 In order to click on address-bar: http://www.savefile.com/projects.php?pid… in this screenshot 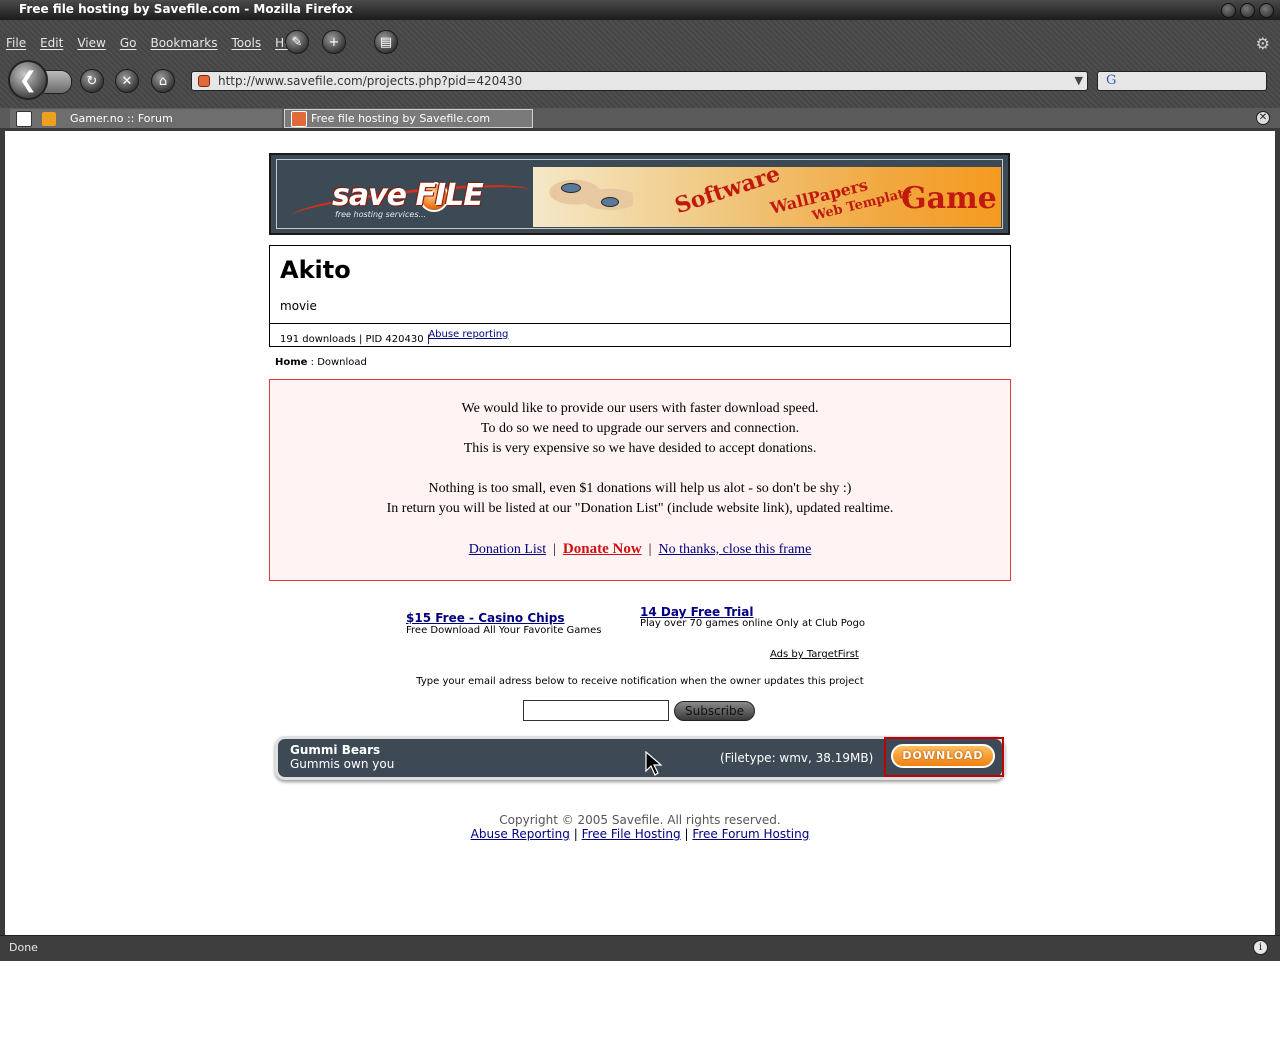, I will do `click(639, 81)`.